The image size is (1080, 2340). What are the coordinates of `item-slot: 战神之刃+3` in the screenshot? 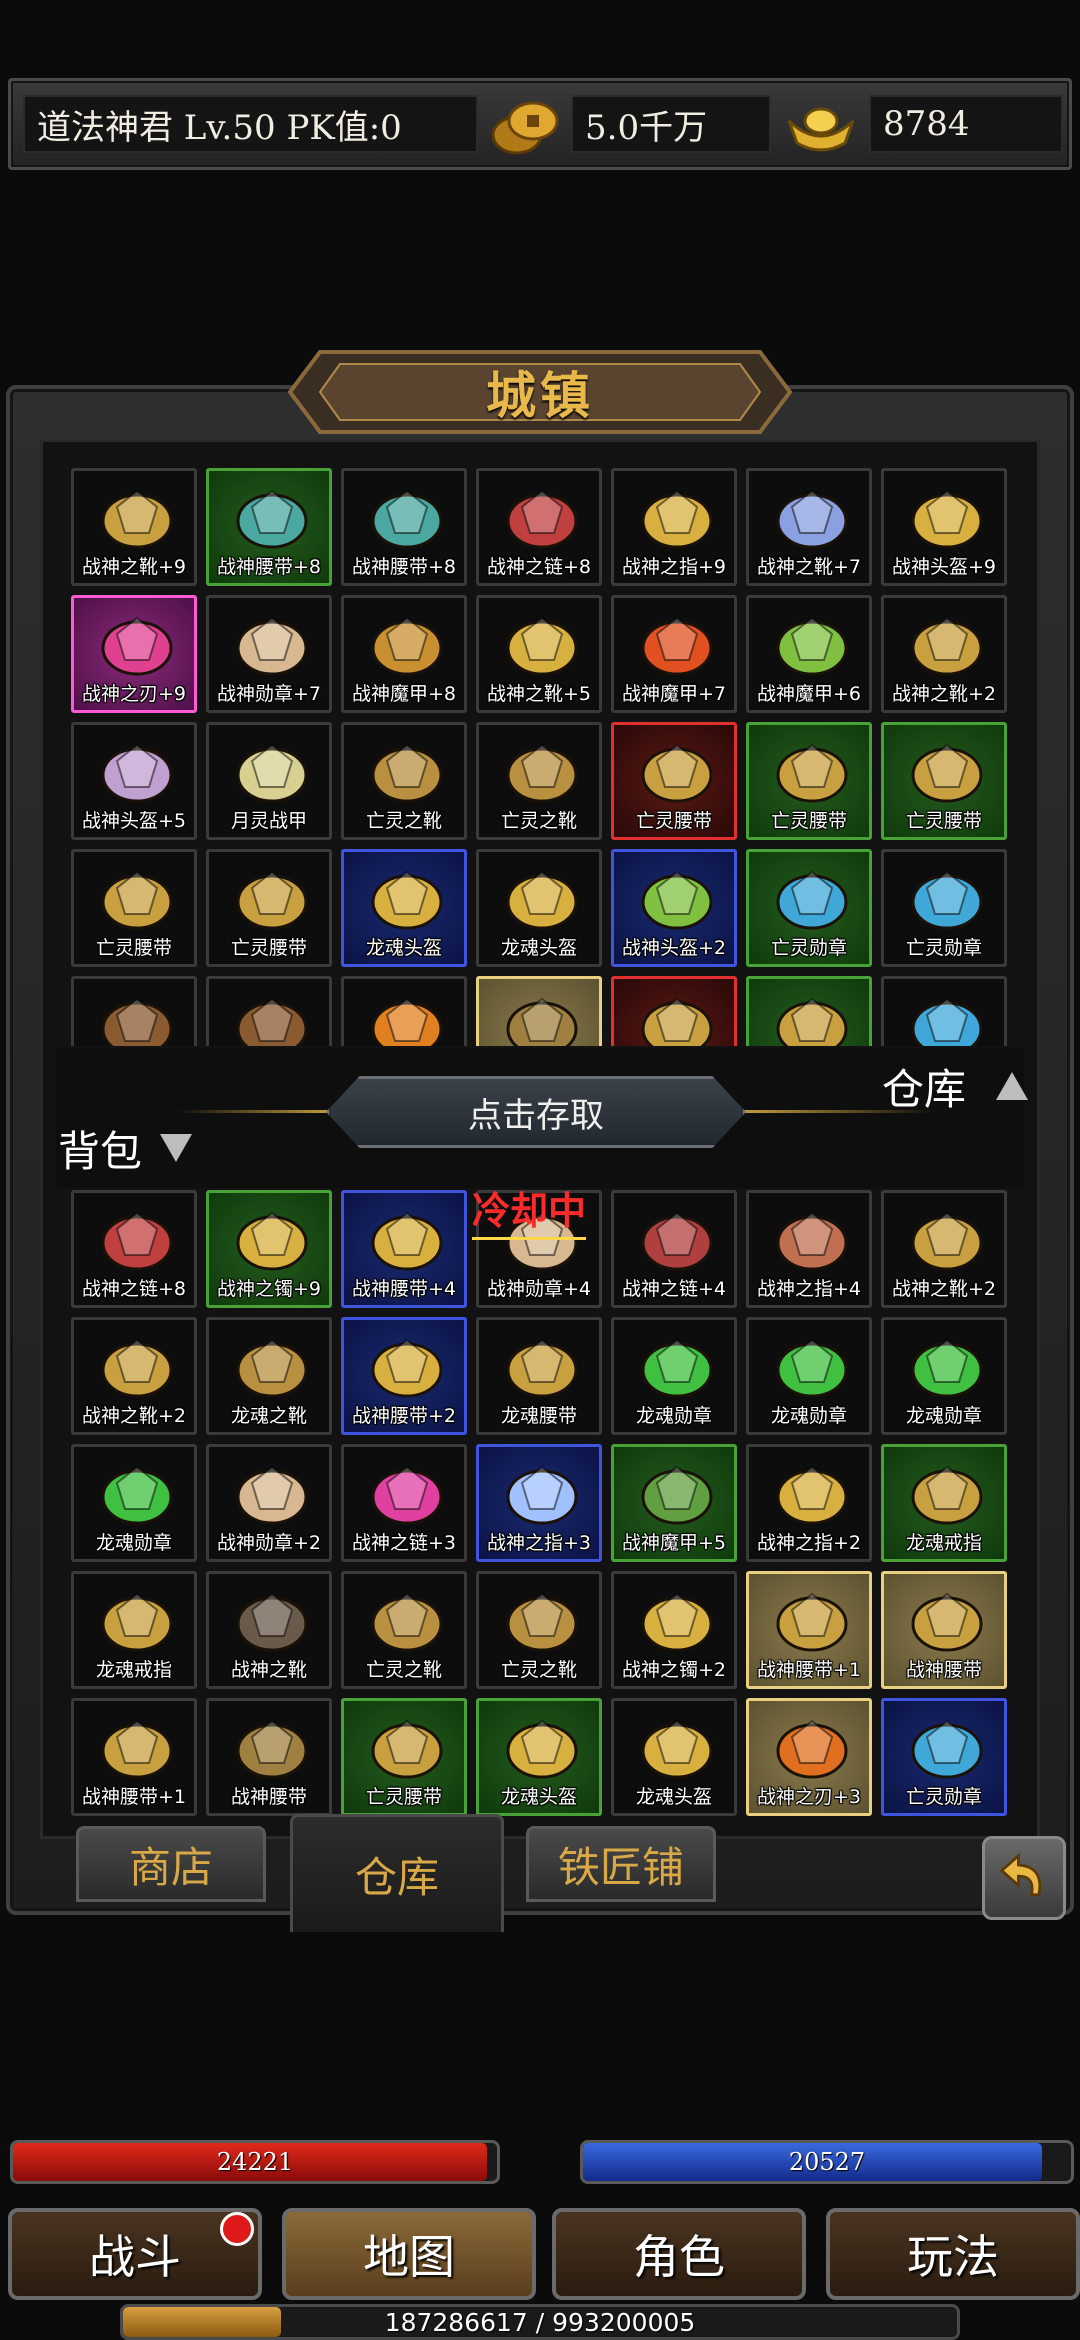 It's located at (809, 1757).